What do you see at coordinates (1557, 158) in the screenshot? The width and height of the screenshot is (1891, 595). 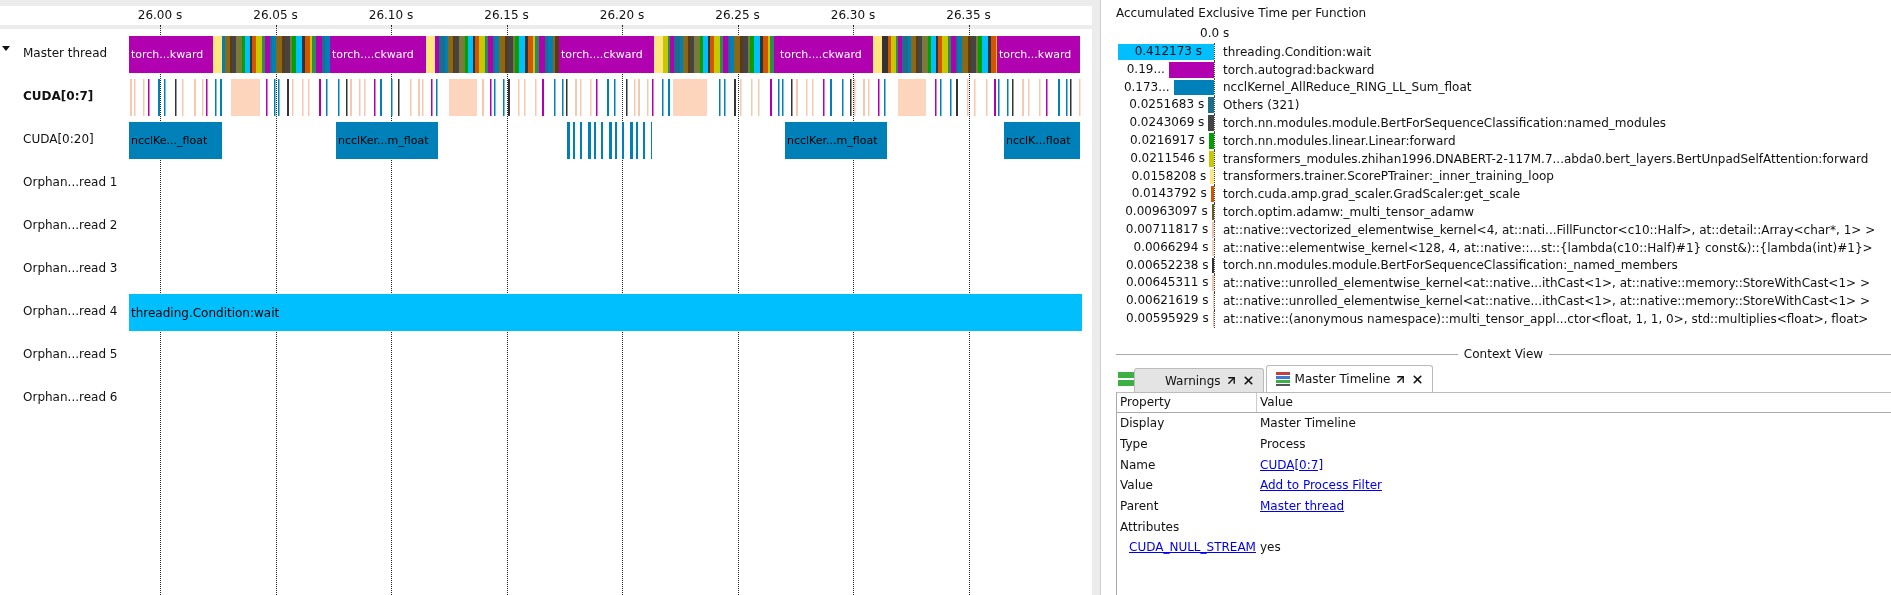 I see `function-name: transformers_modules.zhihan1996.DNABERT-2-117M.7...abda0.bert_layers.BertUnpadSelfAttention:forward` at bounding box center [1557, 158].